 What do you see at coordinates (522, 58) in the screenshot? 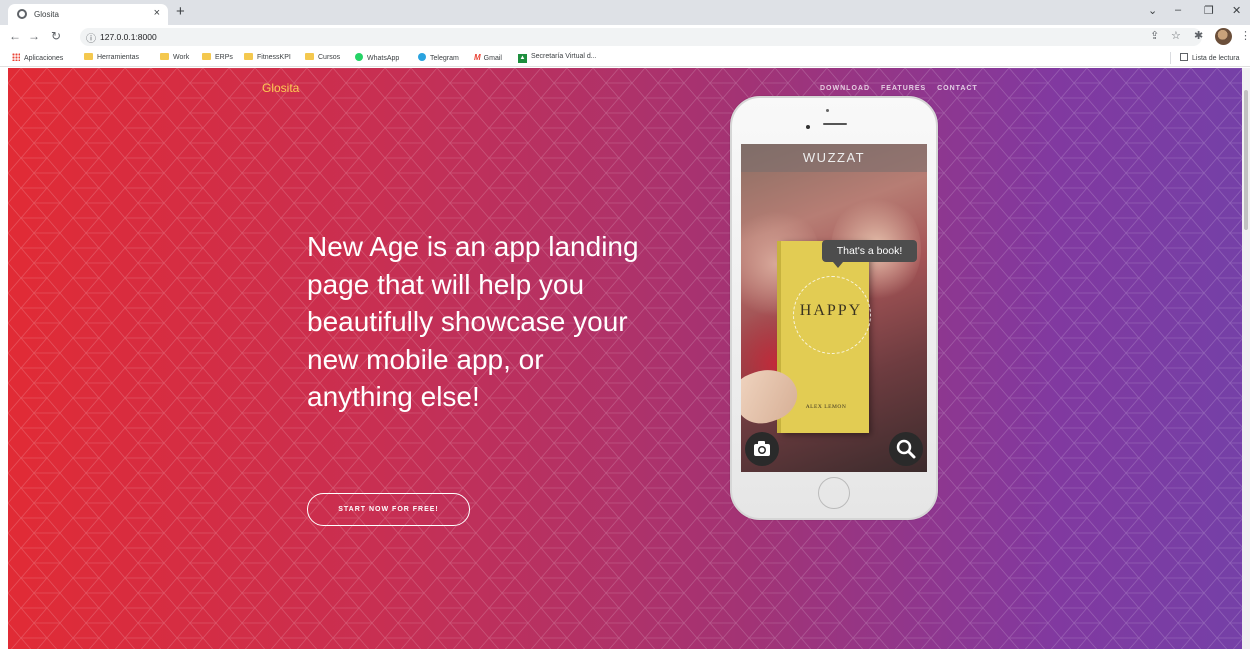
I see `secretaria-icon: ▲` at bounding box center [522, 58].